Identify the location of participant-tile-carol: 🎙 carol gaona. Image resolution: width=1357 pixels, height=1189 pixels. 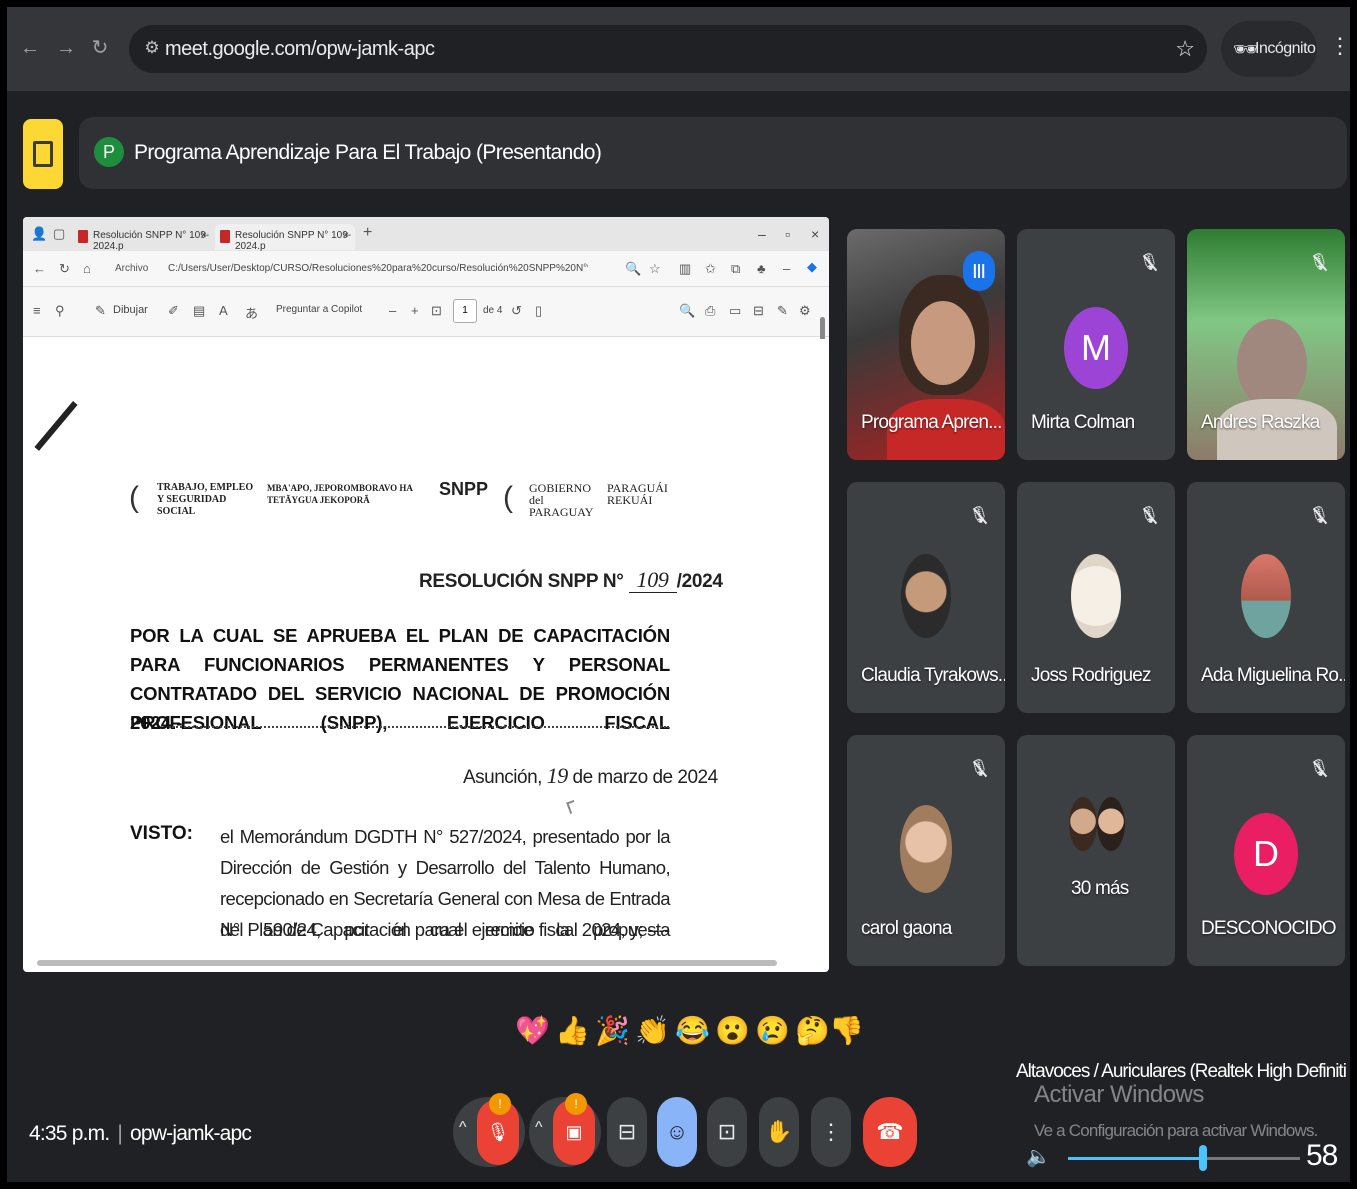
(926, 850).